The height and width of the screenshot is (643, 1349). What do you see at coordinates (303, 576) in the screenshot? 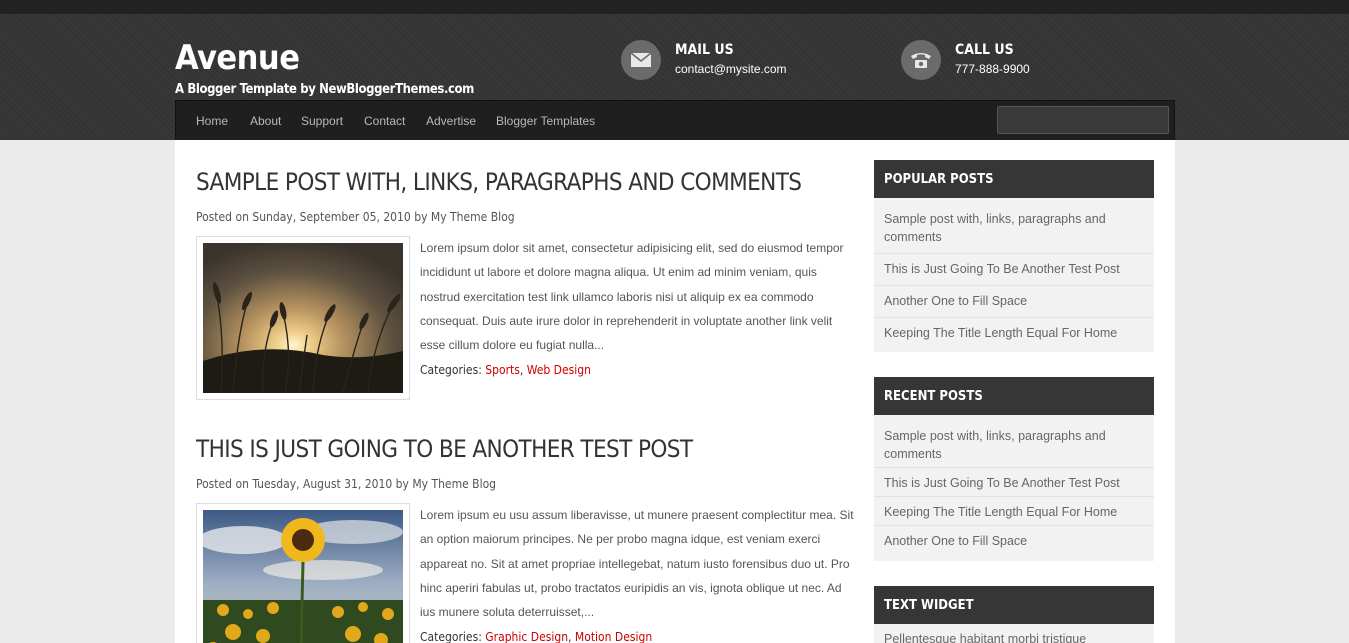
I see `sunflowers-image` at bounding box center [303, 576].